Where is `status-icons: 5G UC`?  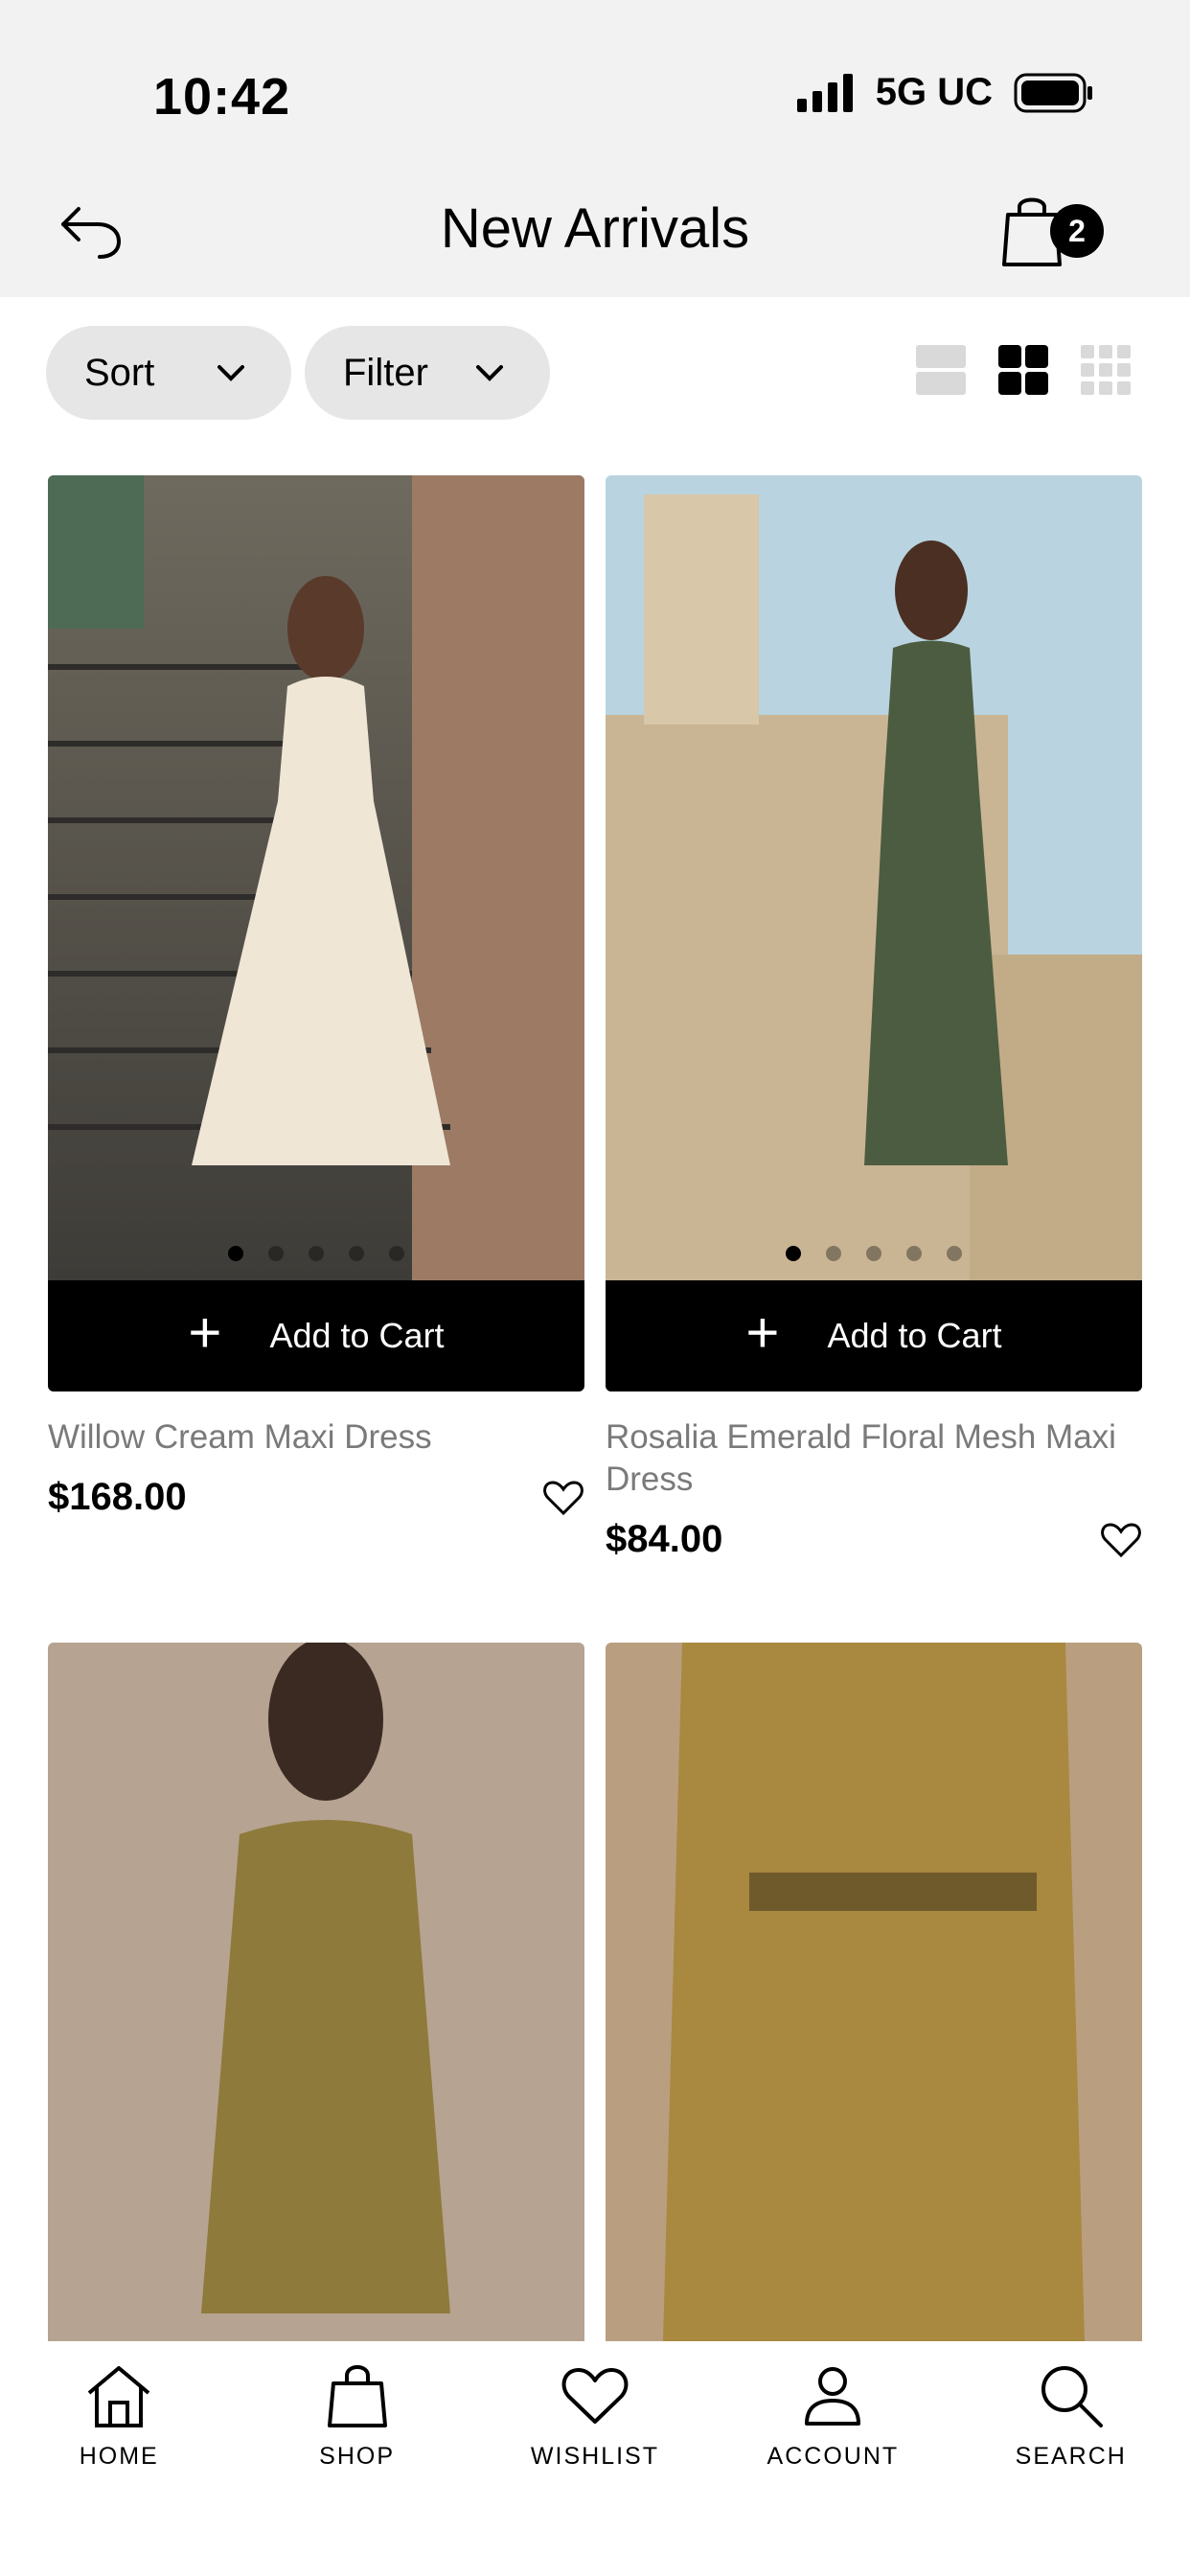 status-icons: 5G UC is located at coordinates (945, 92).